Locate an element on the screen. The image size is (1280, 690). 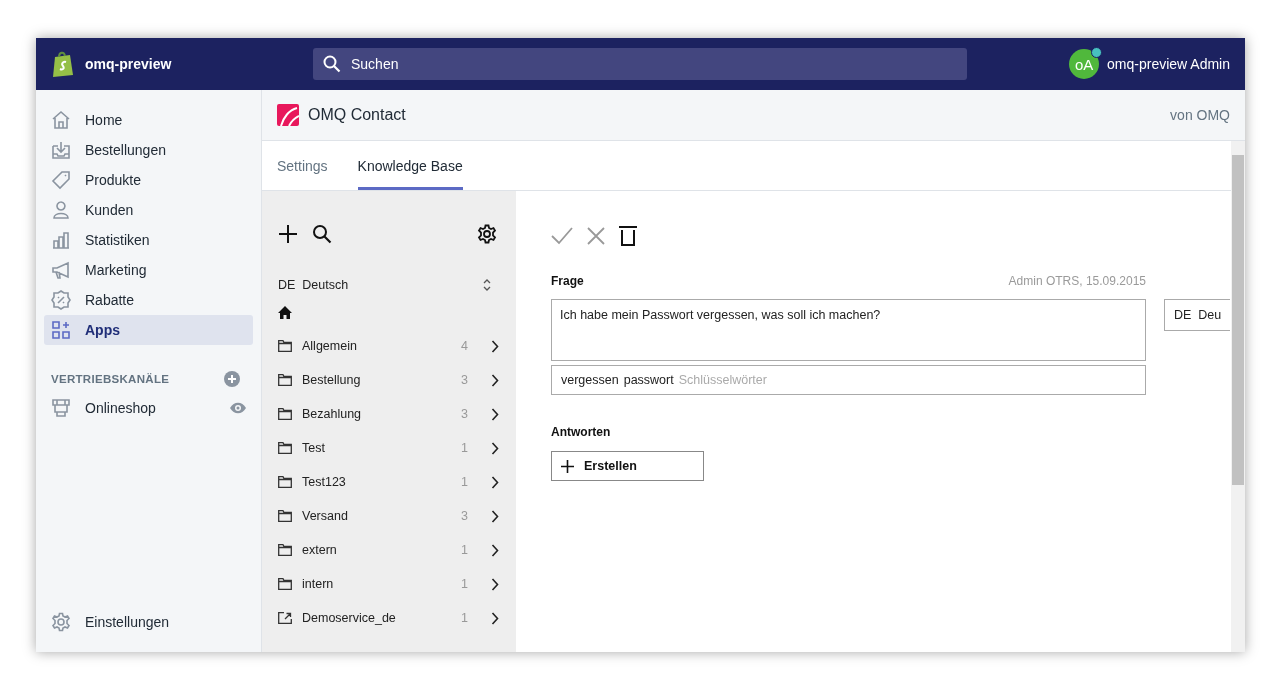
nav-item: Marketing is located at coordinates (148, 270).